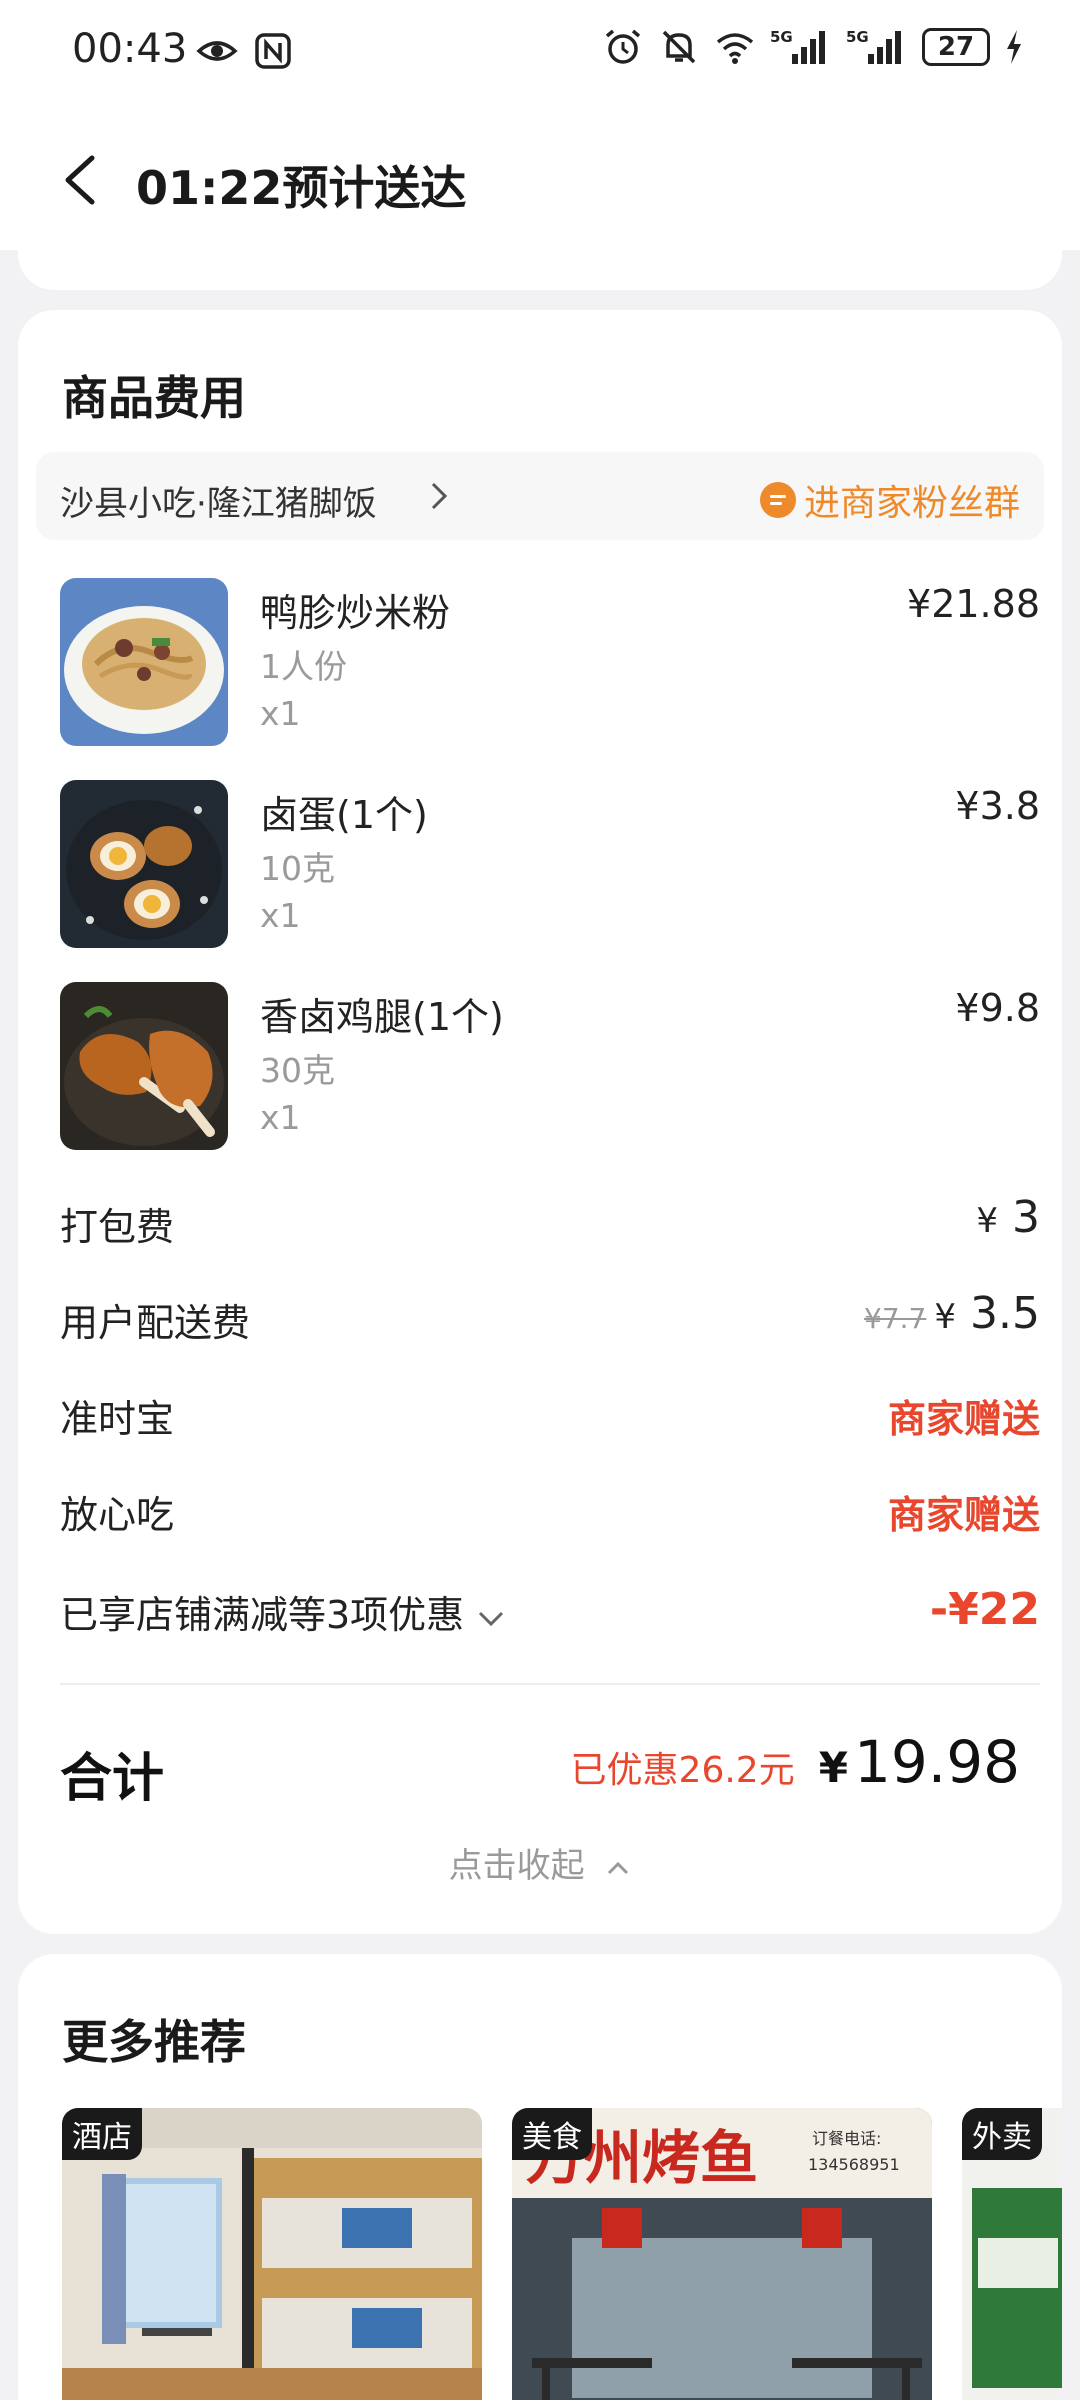  I want to click on wifi-icon, so click(735, 48).